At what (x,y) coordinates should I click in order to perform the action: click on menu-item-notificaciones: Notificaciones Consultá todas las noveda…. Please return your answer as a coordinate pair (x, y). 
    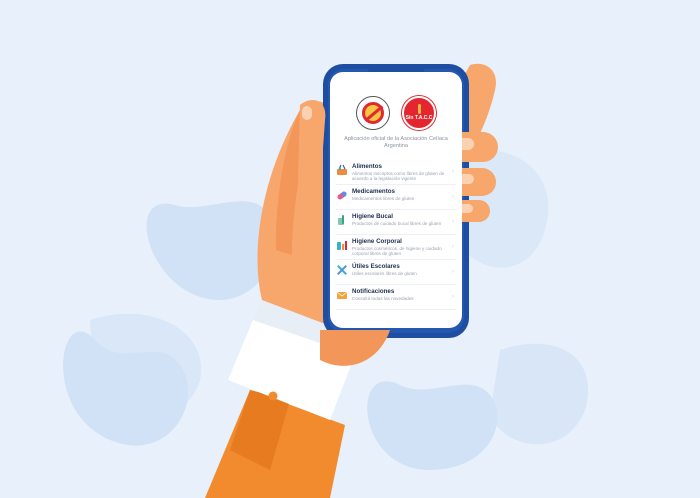
    Looking at the image, I should click on (396, 297).